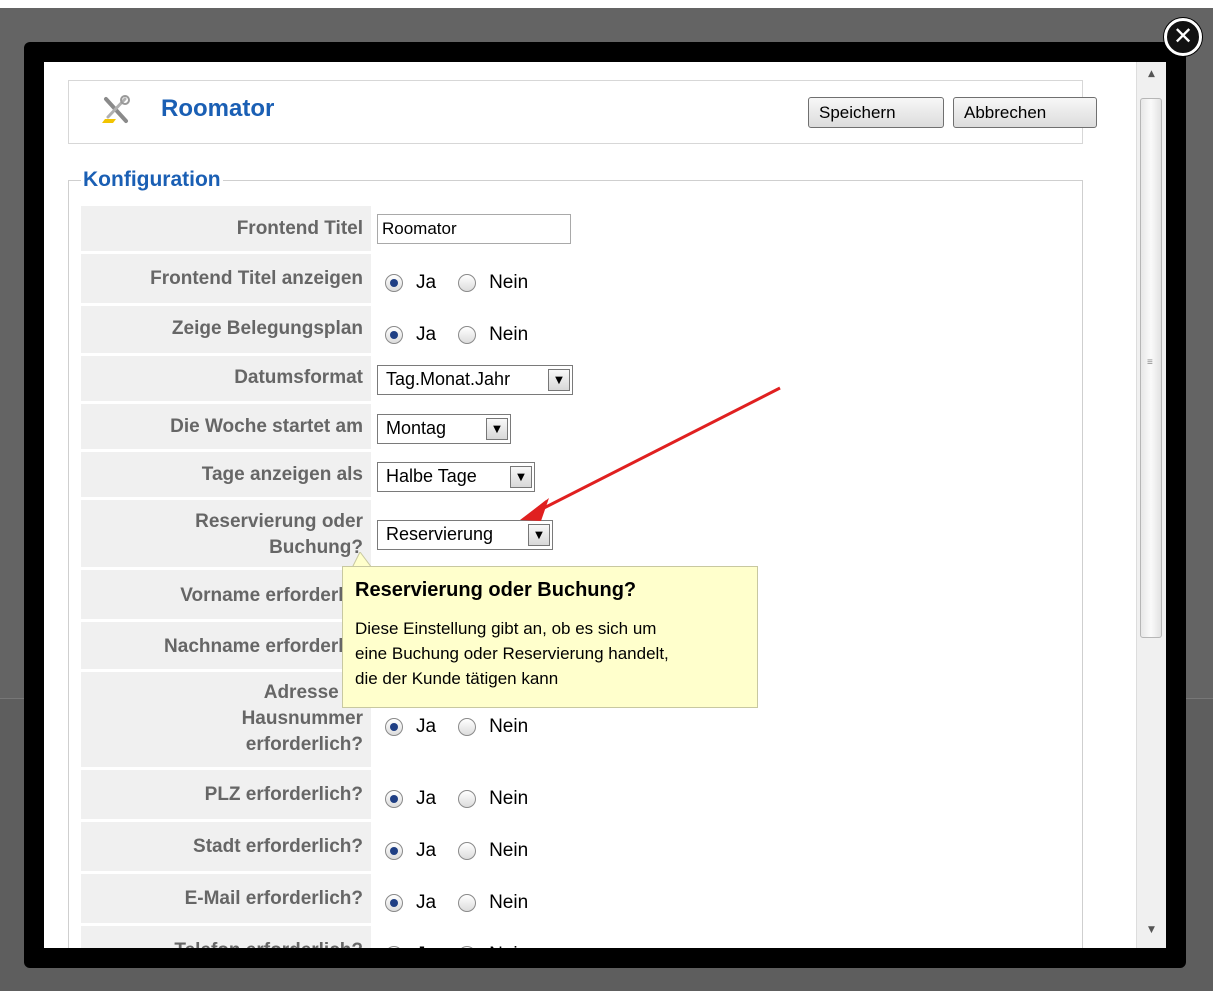 Image resolution: width=1213 pixels, height=991 pixels. I want to click on email-no-radio, so click(467, 903).